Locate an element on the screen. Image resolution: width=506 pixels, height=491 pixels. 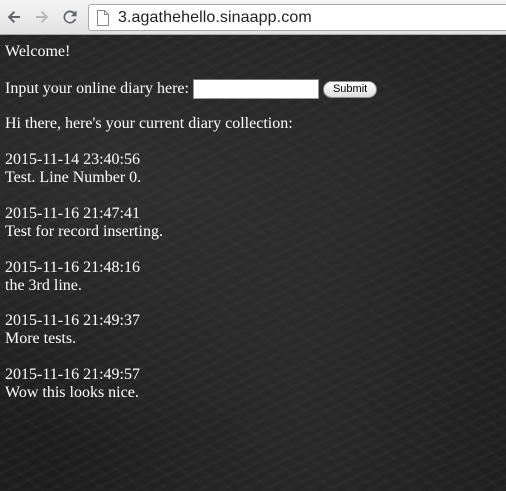
diary-entry: 2015-11-16 21:48:16 the 3rd line. is located at coordinates (72, 277).